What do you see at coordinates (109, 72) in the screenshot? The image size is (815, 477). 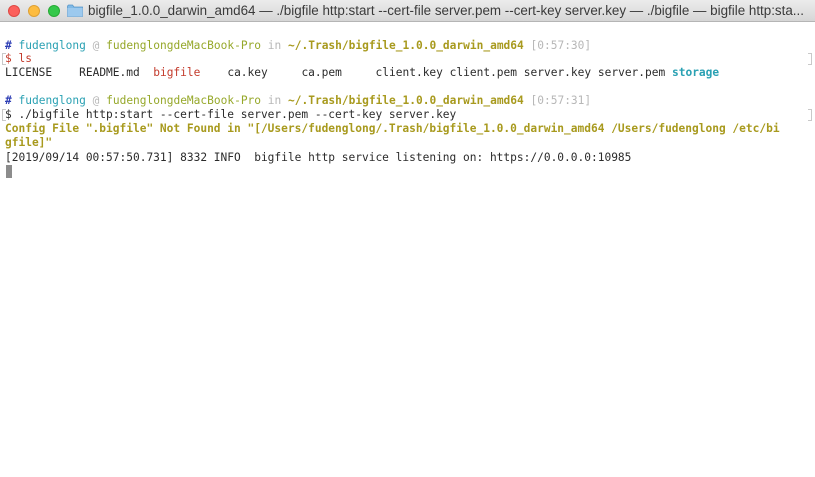 I see `file-entry: README.md` at bounding box center [109, 72].